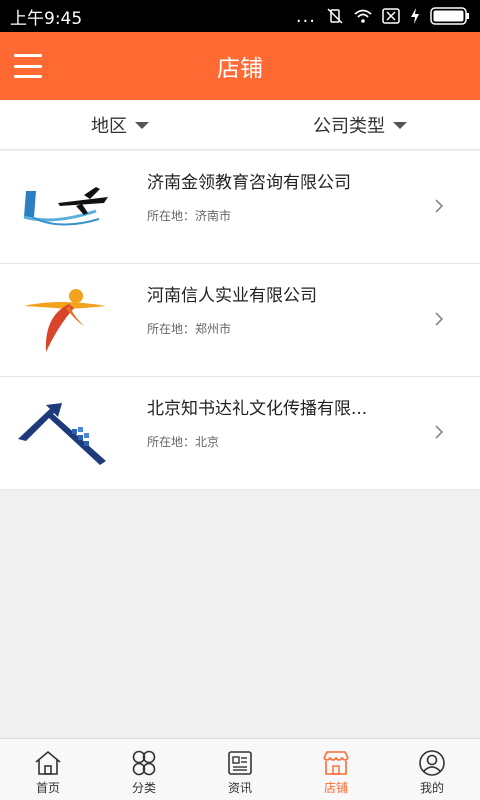  I want to click on page-title: 店铺, so click(240, 69).